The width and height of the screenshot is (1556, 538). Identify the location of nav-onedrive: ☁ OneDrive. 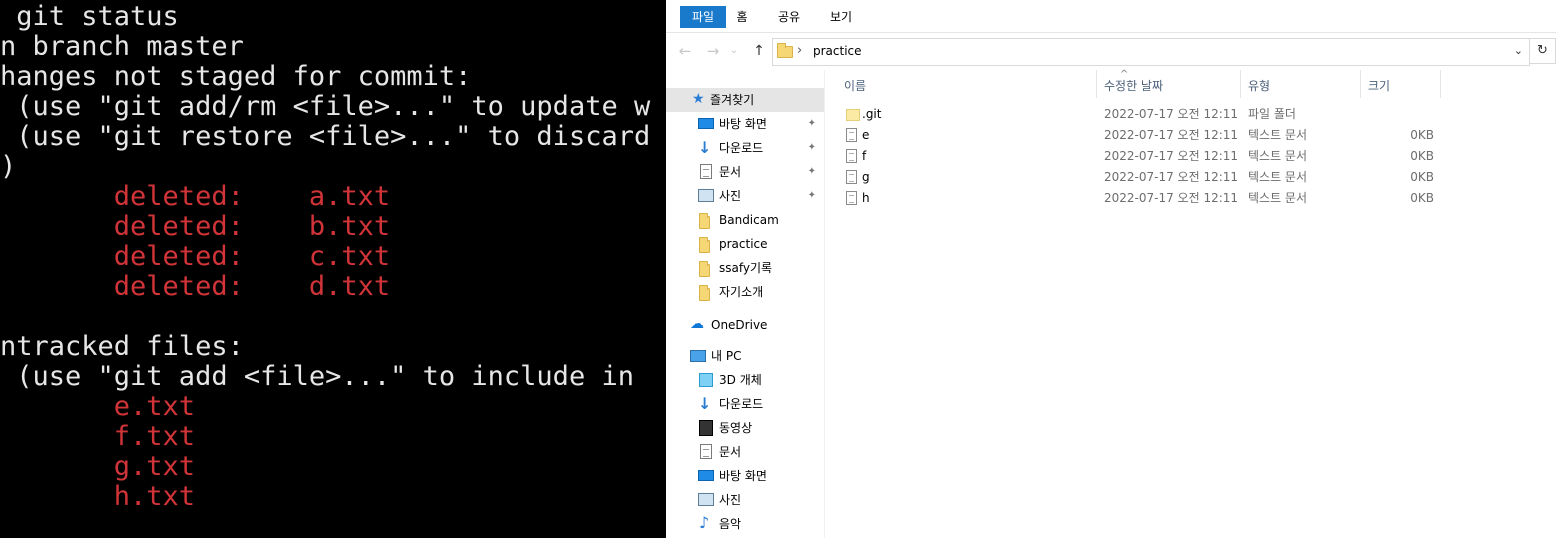
(745, 325).